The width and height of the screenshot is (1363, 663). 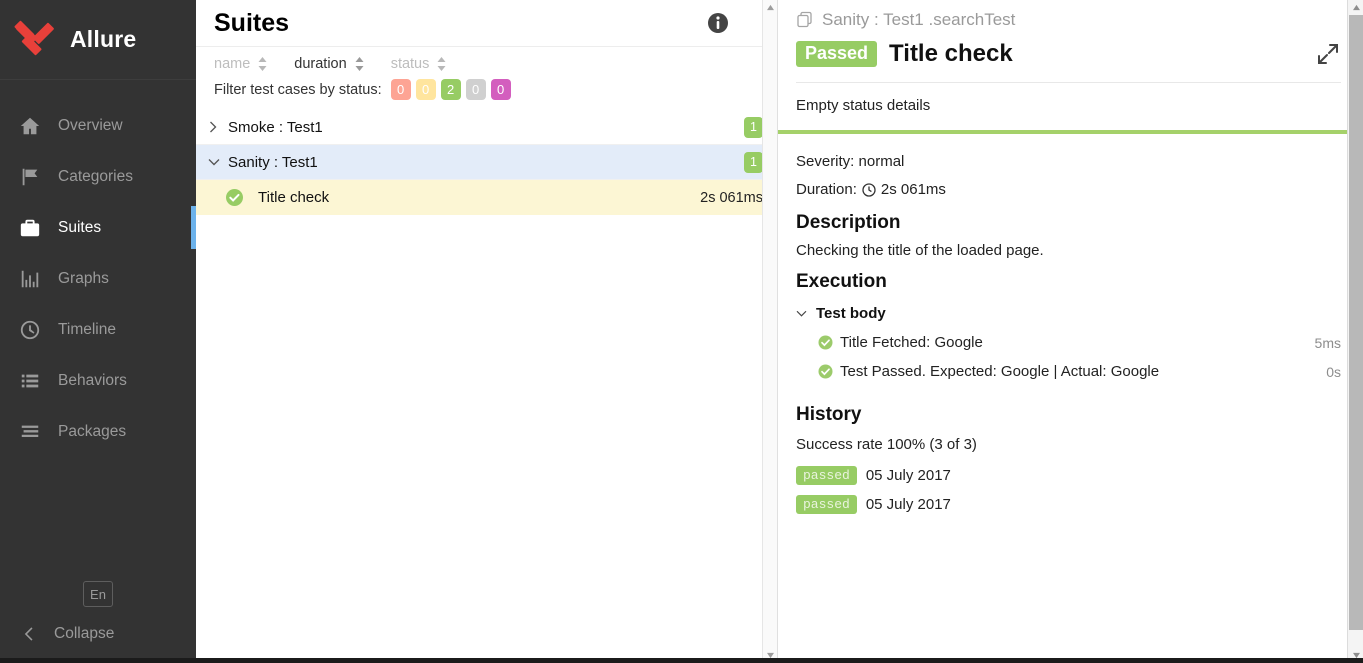 I want to click on filter-badge-broken: 0, so click(x=425, y=89).